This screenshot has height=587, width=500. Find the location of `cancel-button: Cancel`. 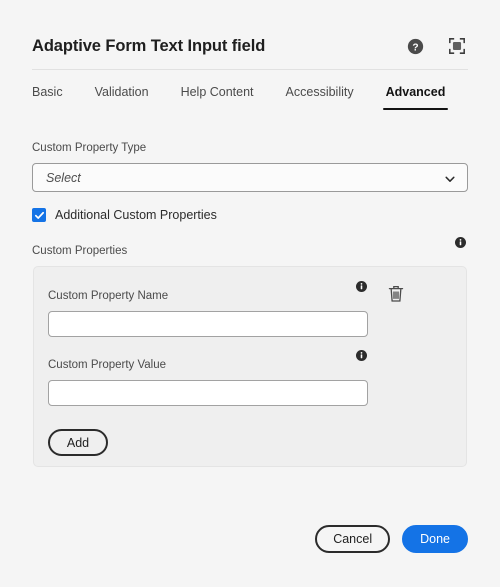

cancel-button: Cancel is located at coordinates (353, 539).